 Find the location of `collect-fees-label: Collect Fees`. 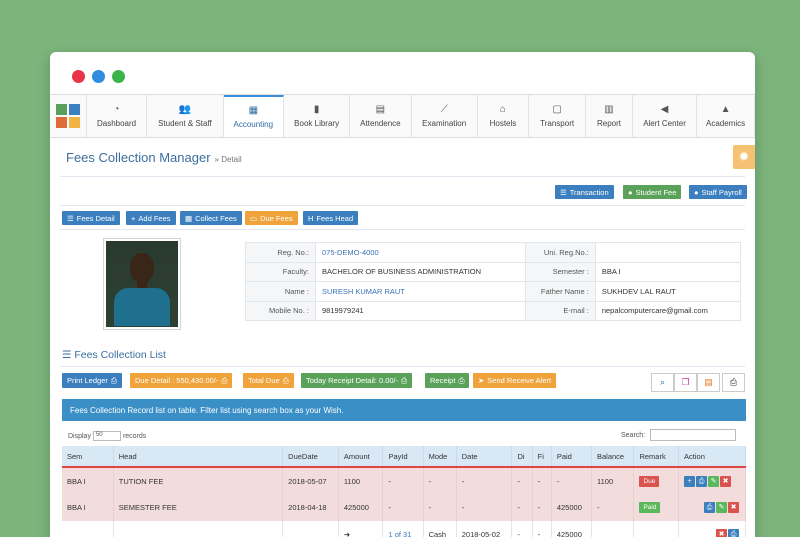

collect-fees-label: Collect Fees is located at coordinates (216, 218).